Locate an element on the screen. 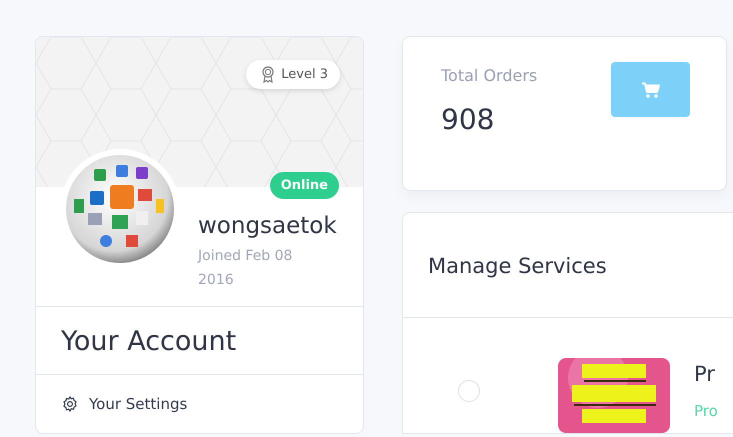 The width and height of the screenshot is (733, 437). cart-icon is located at coordinates (651, 90).